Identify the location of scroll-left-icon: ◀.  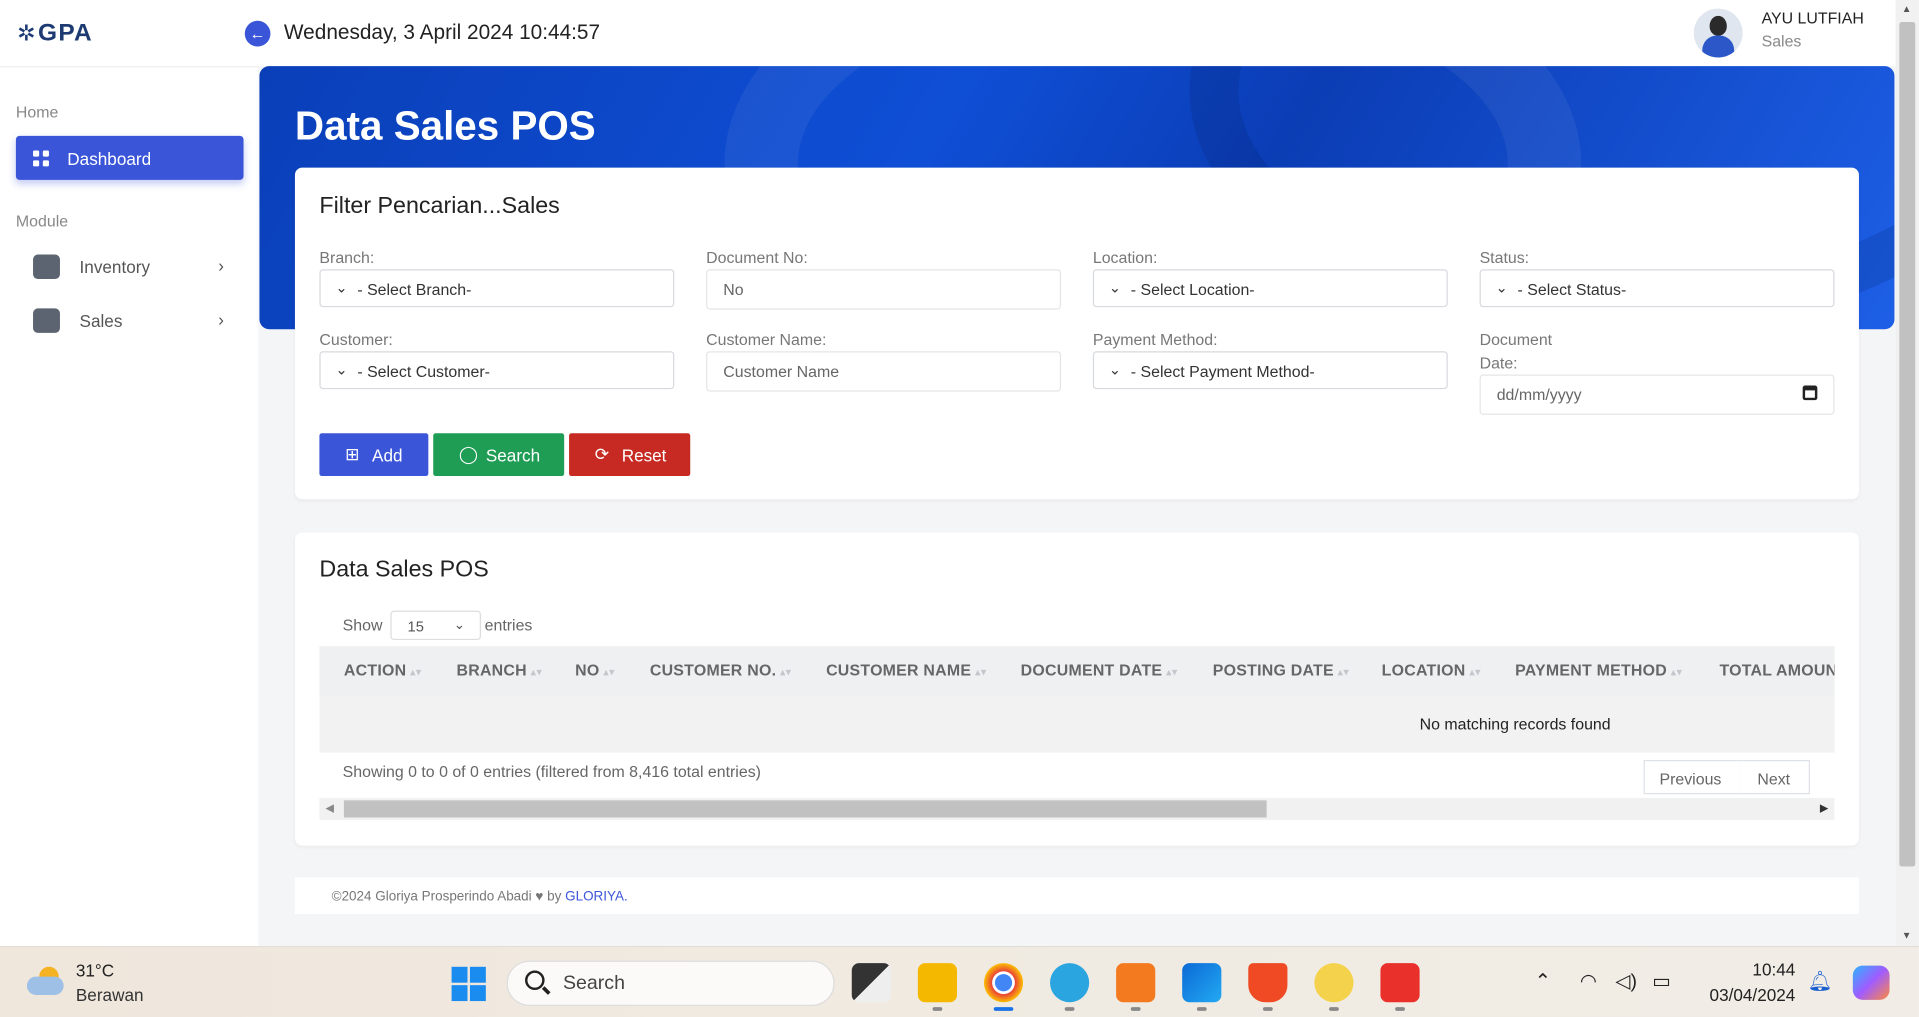
(330, 808).